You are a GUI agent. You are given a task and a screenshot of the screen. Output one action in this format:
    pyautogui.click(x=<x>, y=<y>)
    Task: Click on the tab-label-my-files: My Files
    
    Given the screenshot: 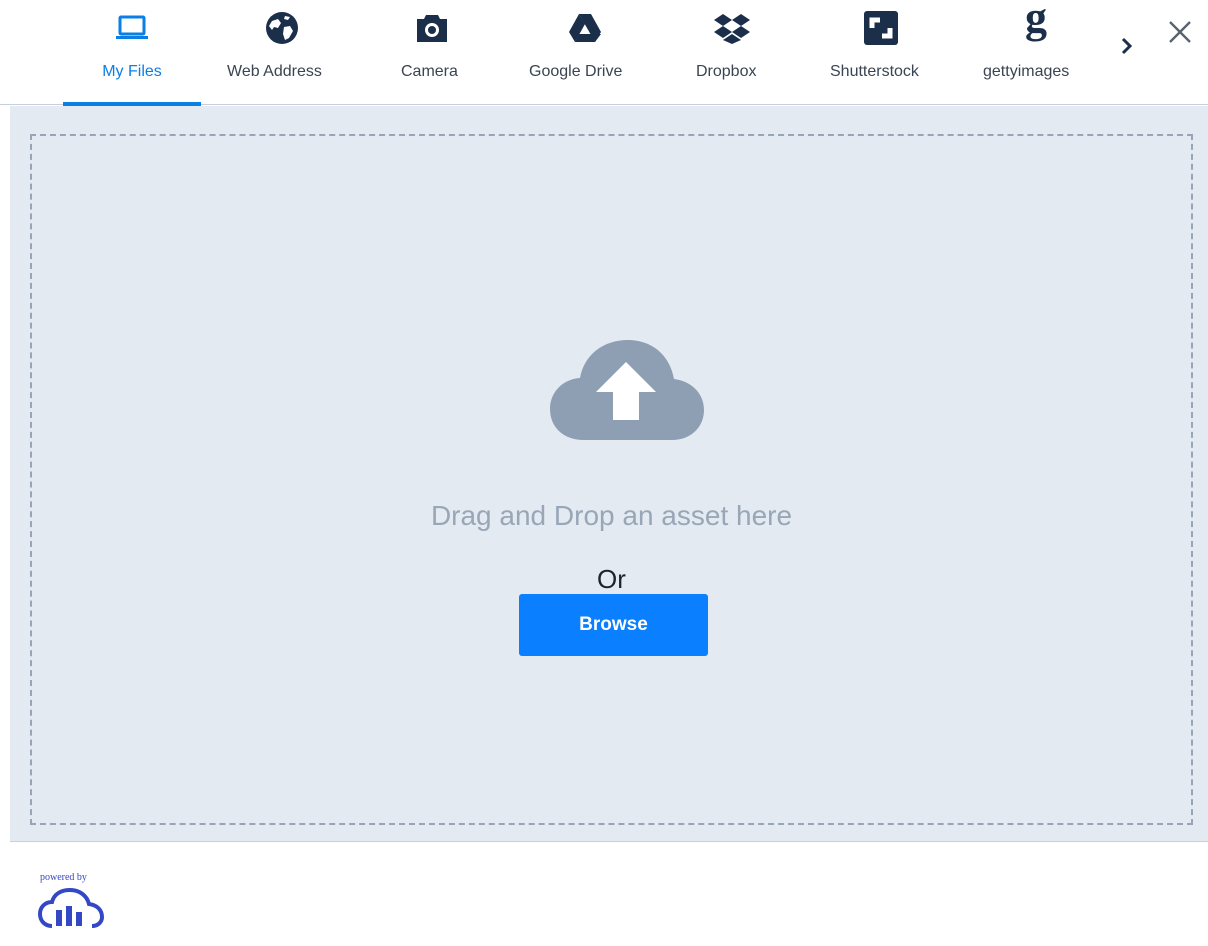 What is the action you would take?
    pyautogui.click(x=132, y=71)
    